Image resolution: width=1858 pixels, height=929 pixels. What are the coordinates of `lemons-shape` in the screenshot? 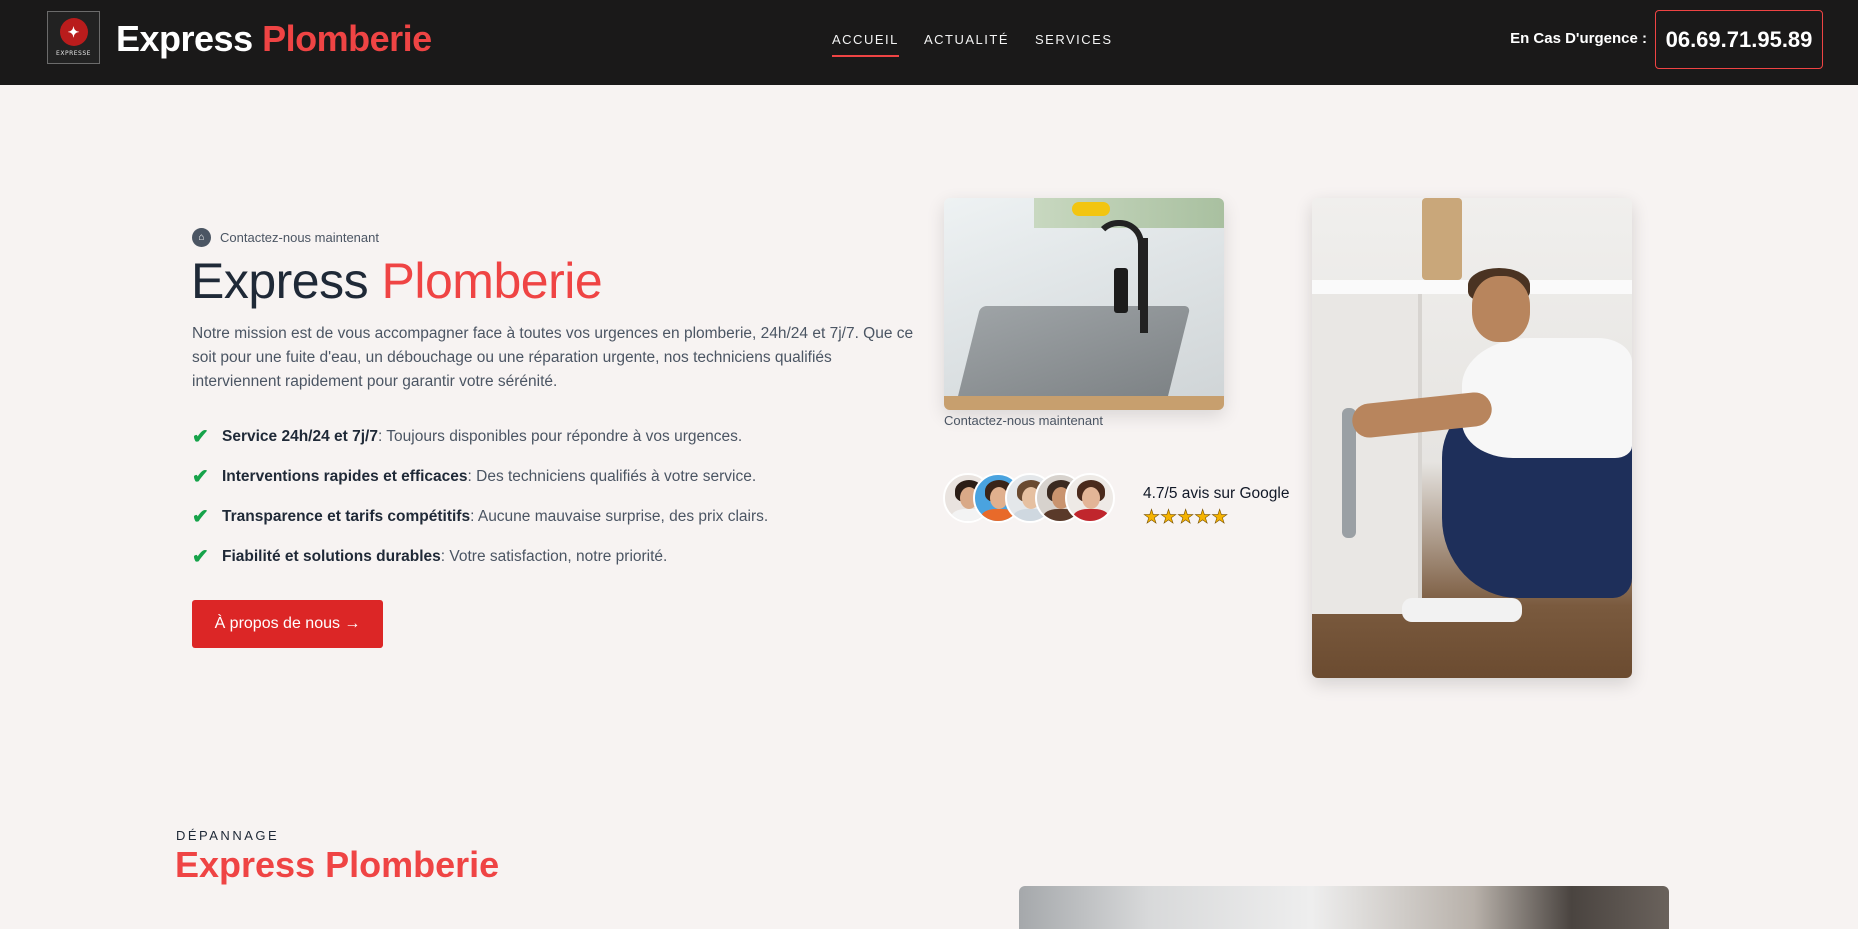 It's located at (1091, 209).